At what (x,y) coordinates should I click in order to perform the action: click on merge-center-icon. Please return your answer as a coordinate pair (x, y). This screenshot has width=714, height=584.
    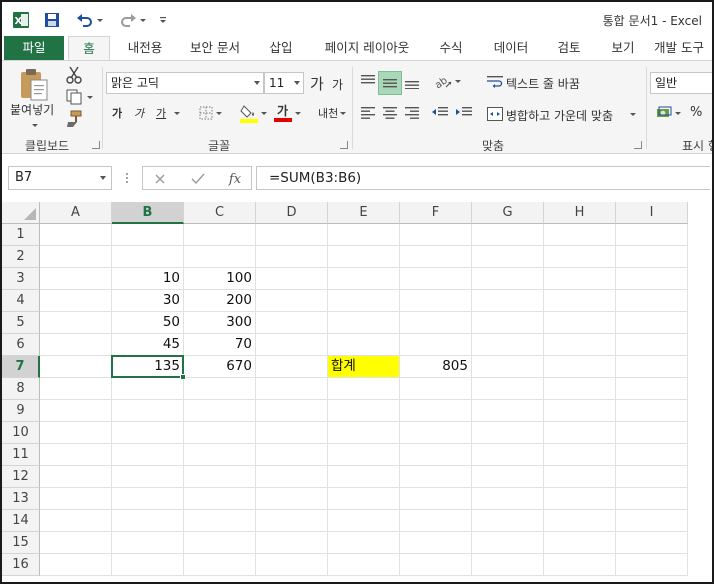
    Looking at the image, I should click on (495, 114).